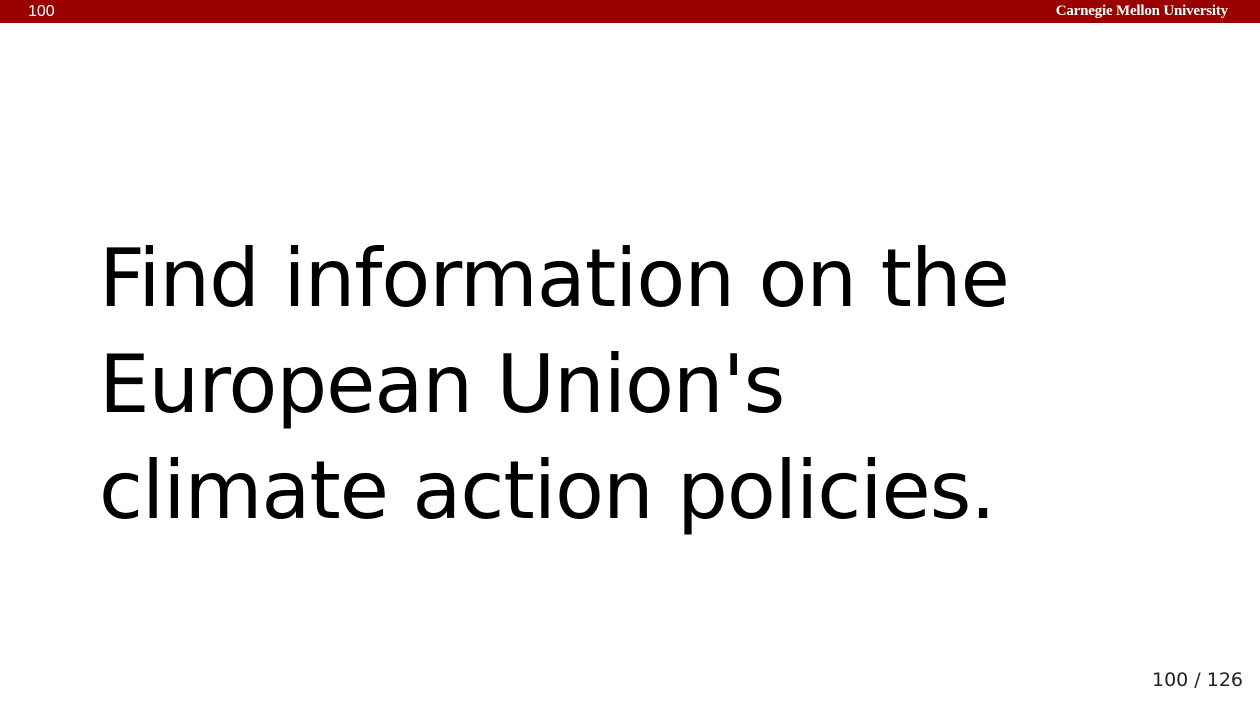 The height and width of the screenshot is (709, 1260). What do you see at coordinates (547, 490) in the screenshot?
I see `slide-text-line-3: climate action policies.` at bounding box center [547, 490].